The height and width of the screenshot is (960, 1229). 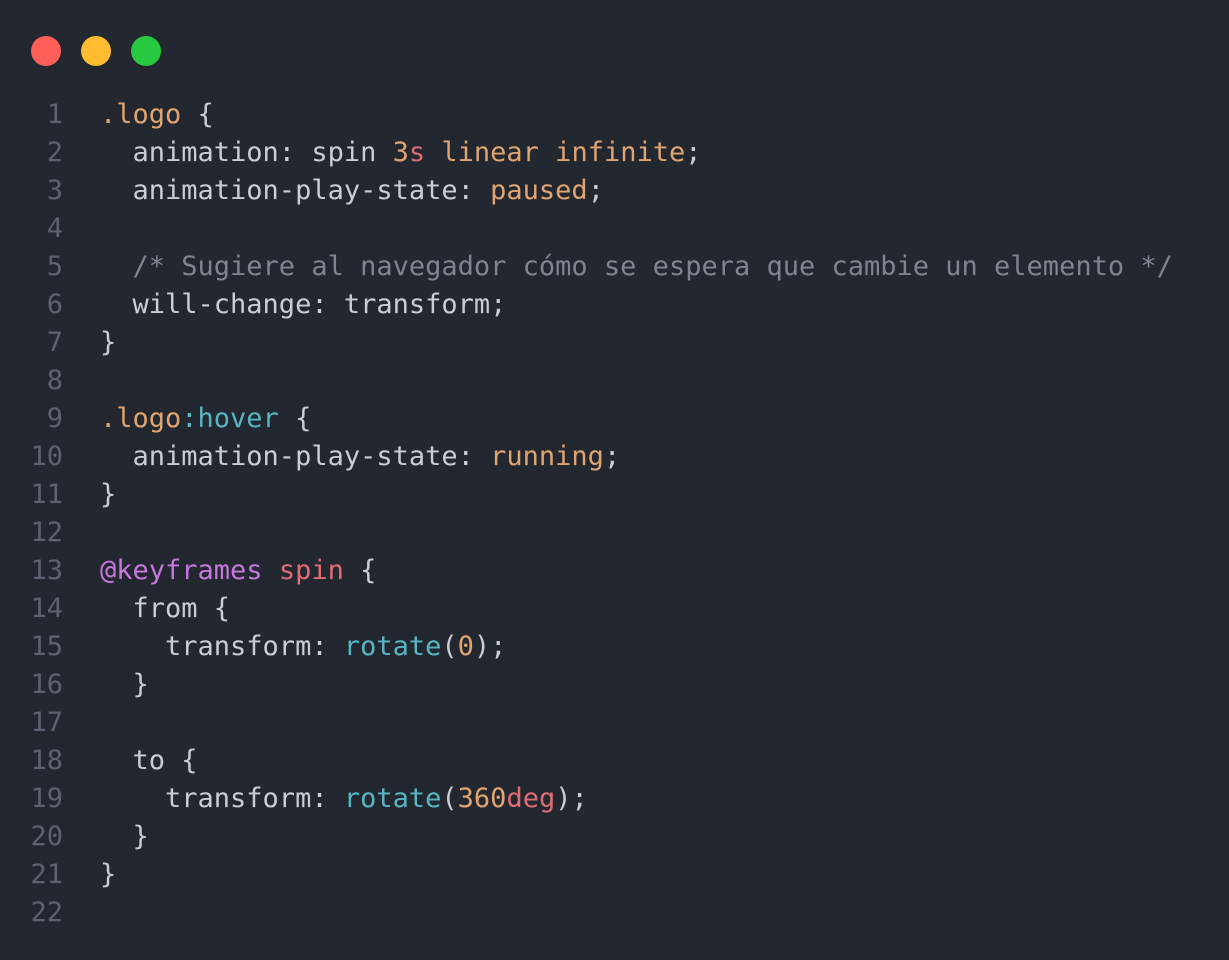 What do you see at coordinates (46, 608) in the screenshot?
I see `line-number: 14` at bounding box center [46, 608].